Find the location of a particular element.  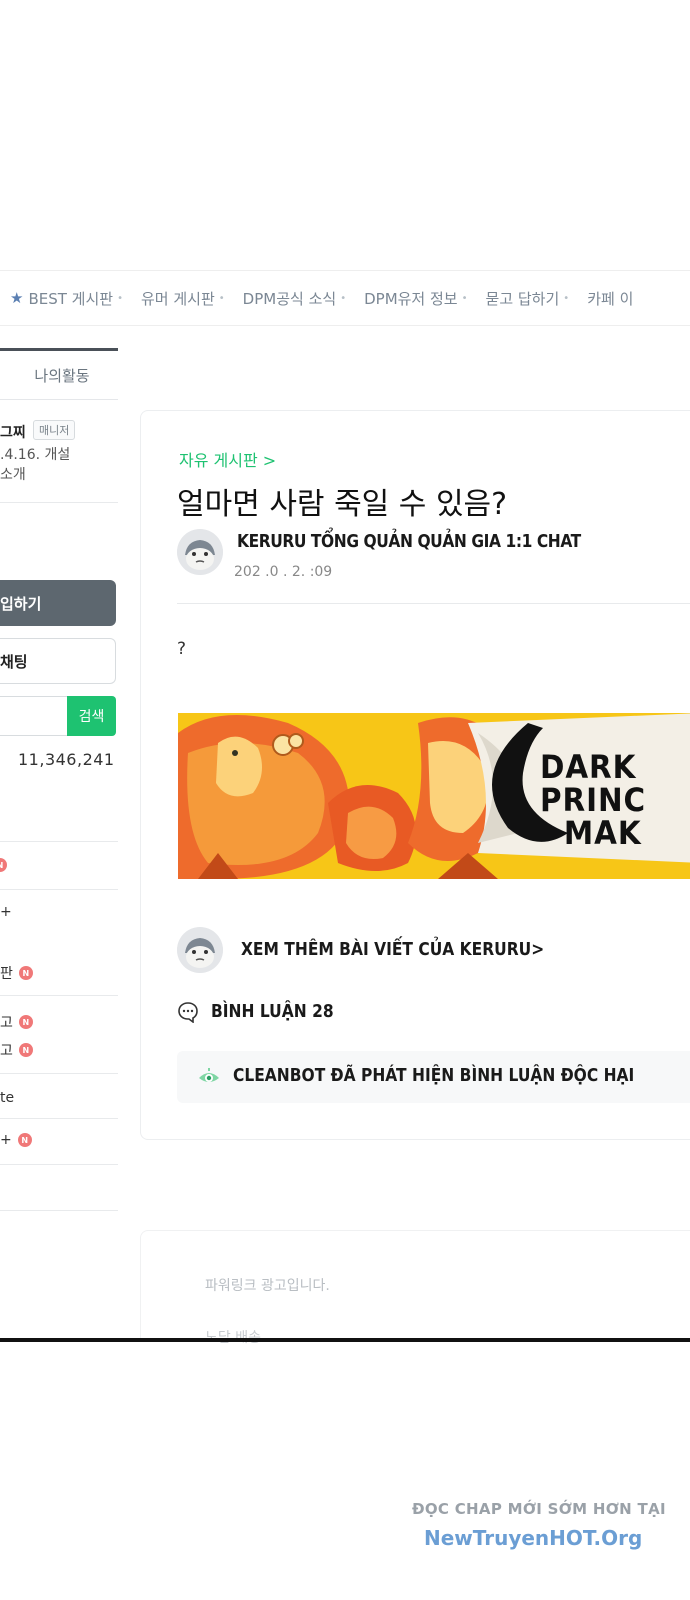

watermark-line: ĐỌC CHAP MỚI SỚM HƠN TẠI is located at coordinates (539, 1509).